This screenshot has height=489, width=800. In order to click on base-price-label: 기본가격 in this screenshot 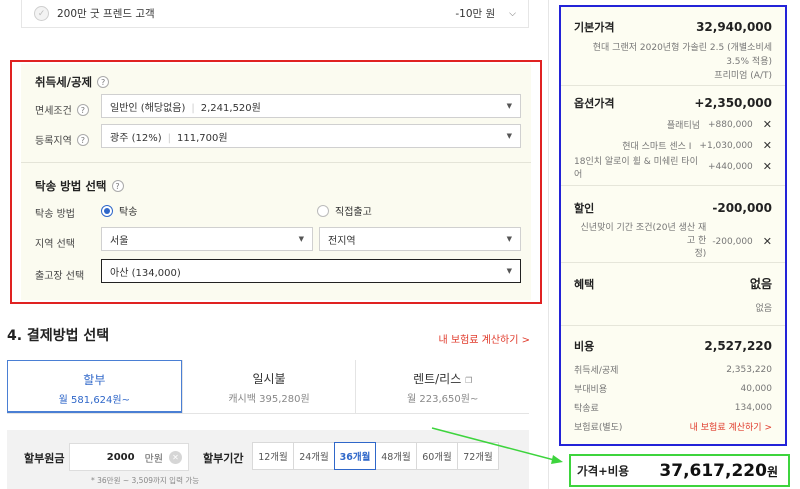, I will do `click(594, 27)`.